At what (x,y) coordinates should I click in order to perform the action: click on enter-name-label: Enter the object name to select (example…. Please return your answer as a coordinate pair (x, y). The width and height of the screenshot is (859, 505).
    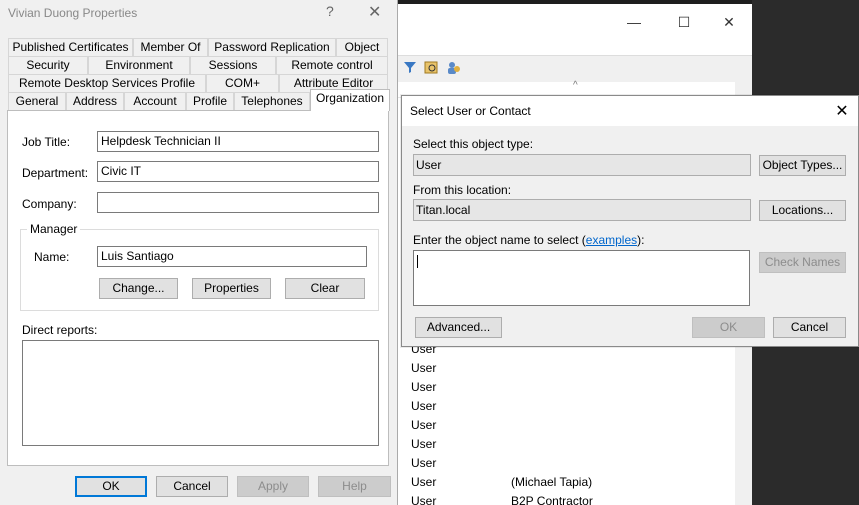
    Looking at the image, I should click on (528, 240).